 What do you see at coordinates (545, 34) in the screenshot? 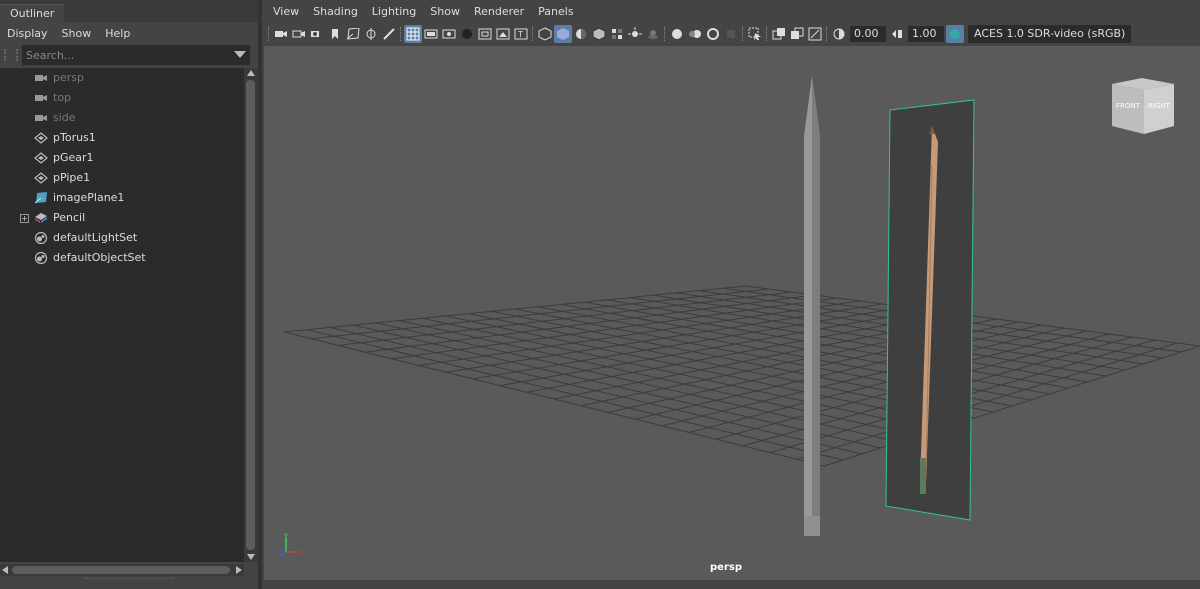
I see `wireframe-icon` at bounding box center [545, 34].